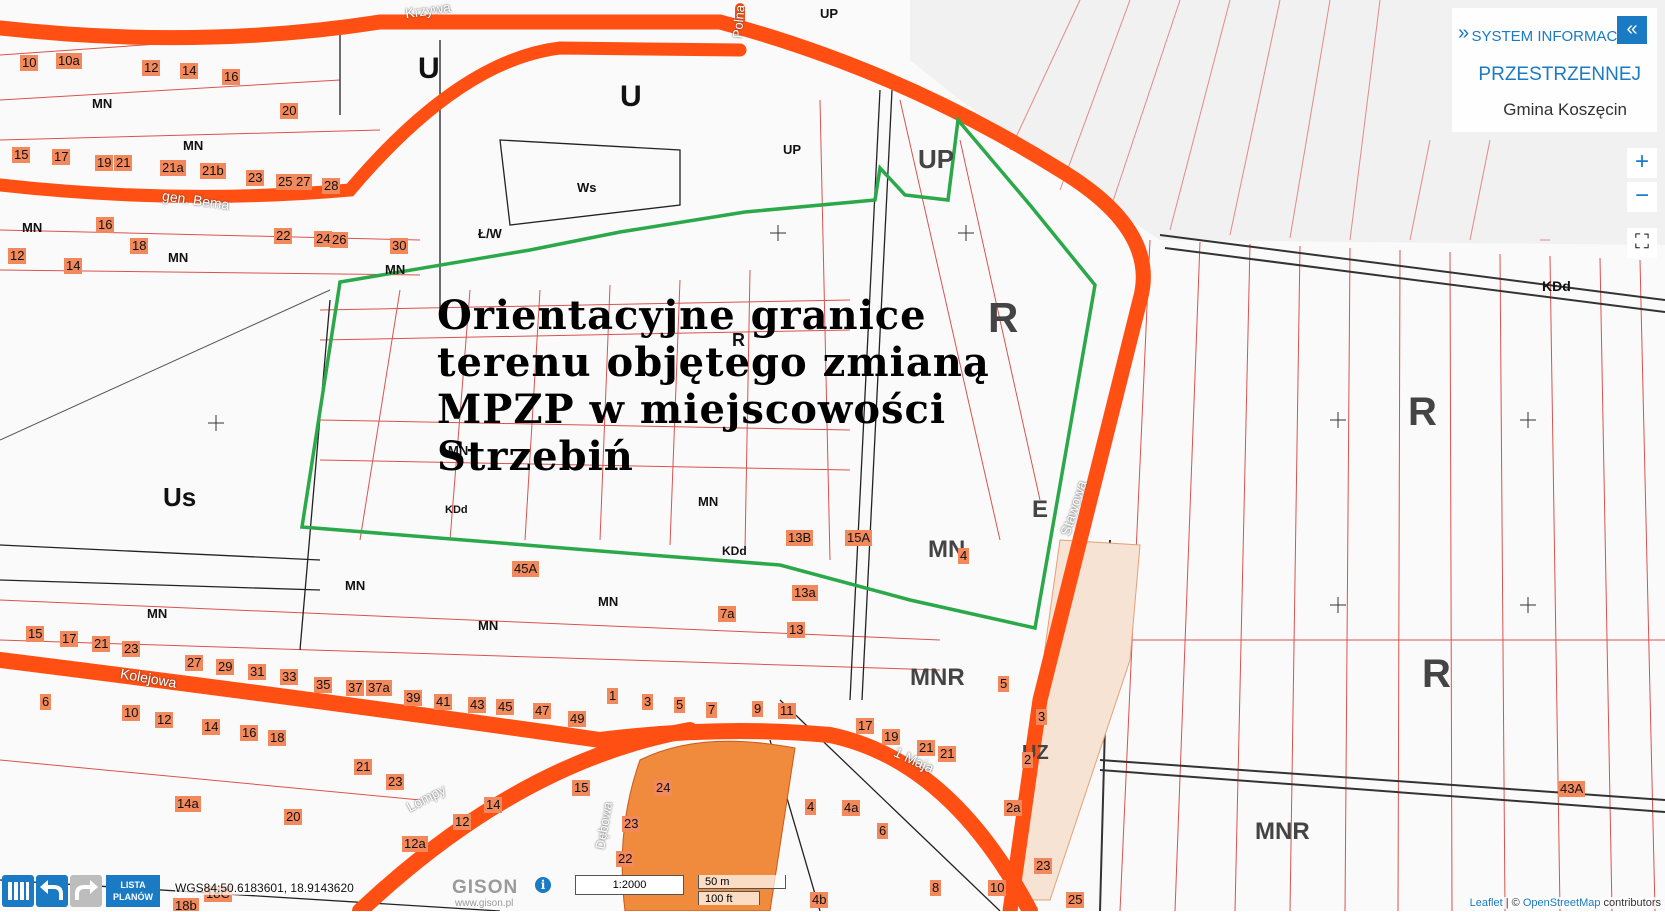  I want to click on scale-bar-imperial: 100 ft, so click(729, 898).